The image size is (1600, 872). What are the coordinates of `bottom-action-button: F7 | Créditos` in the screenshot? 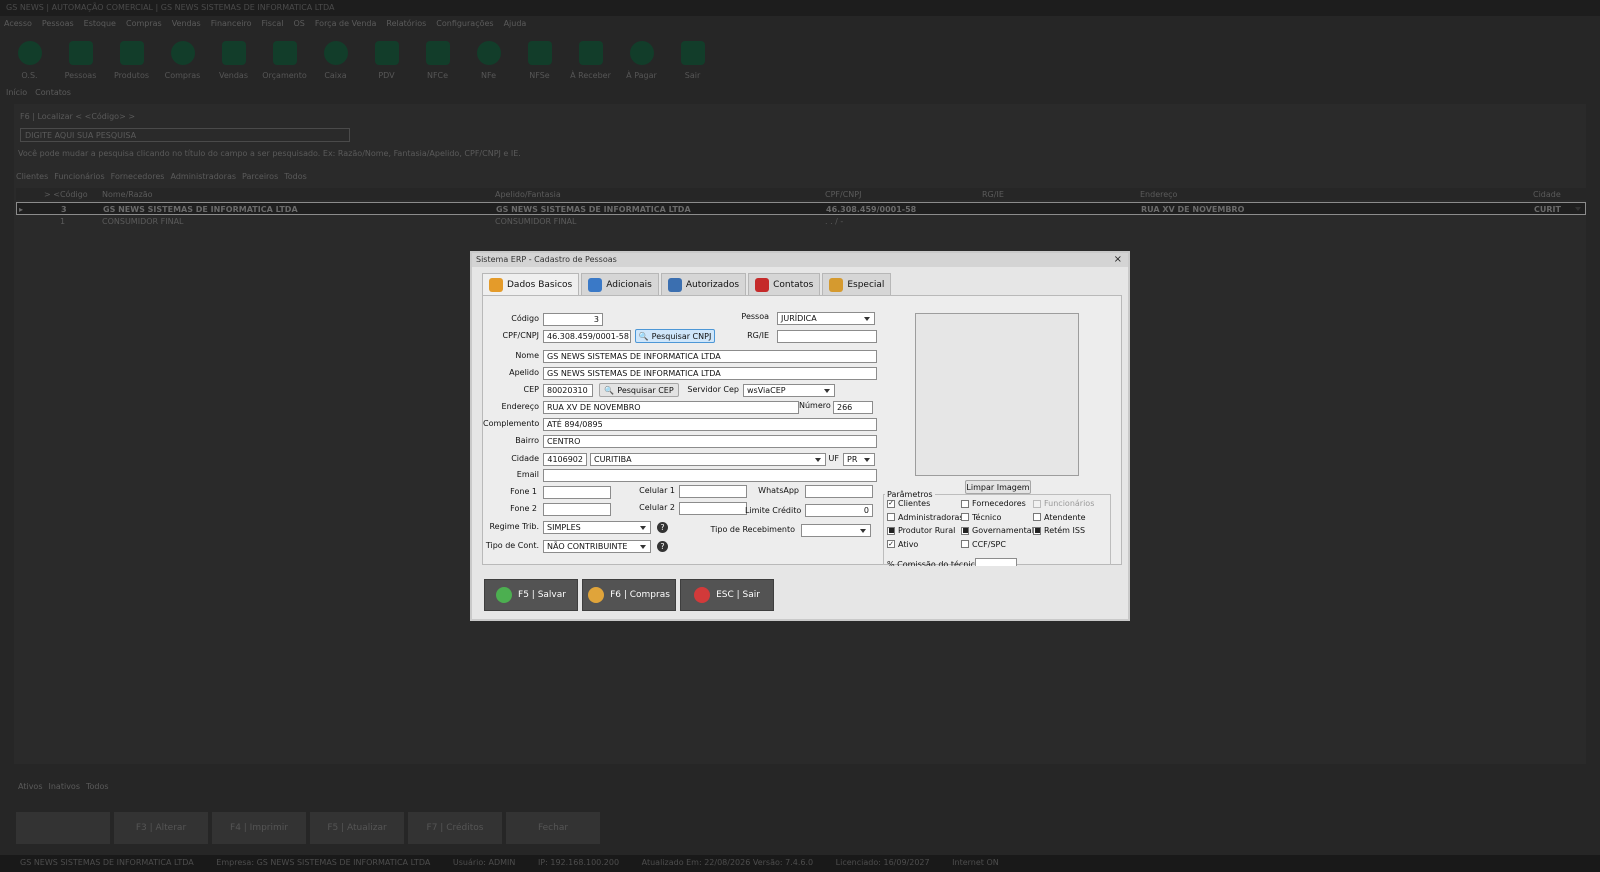 It's located at (455, 828).